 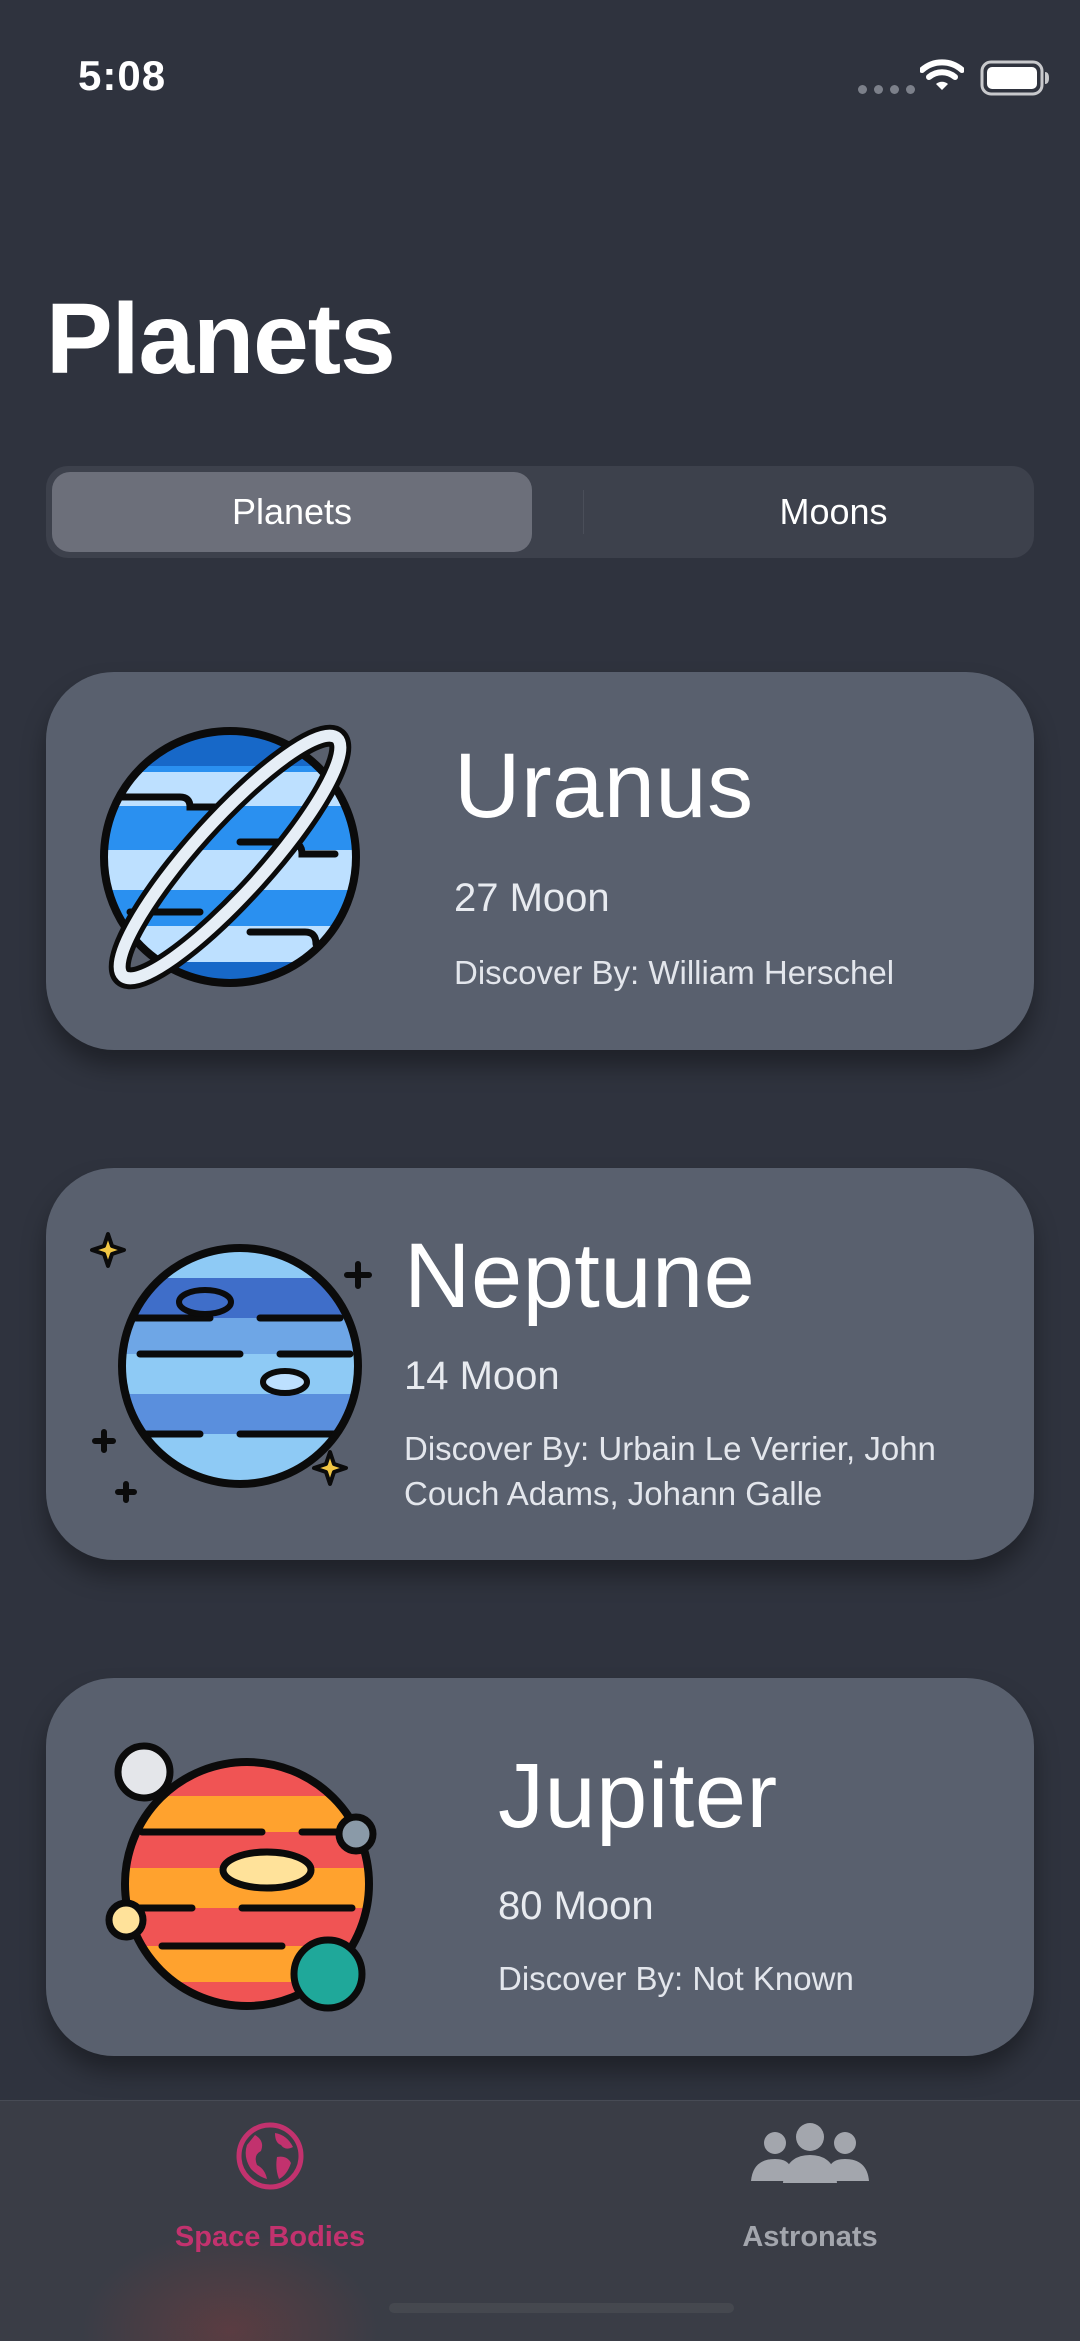 What do you see at coordinates (1014, 78) in the screenshot?
I see `battery-icon` at bounding box center [1014, 78].